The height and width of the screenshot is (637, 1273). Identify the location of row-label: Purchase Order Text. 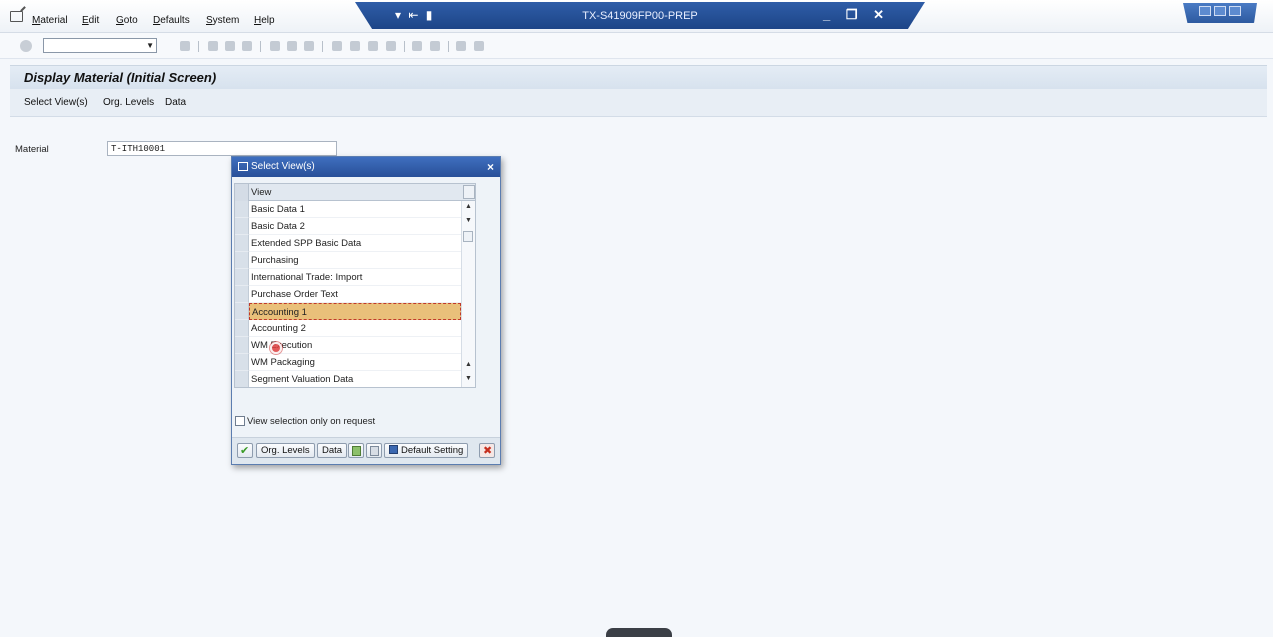
(355, 294).